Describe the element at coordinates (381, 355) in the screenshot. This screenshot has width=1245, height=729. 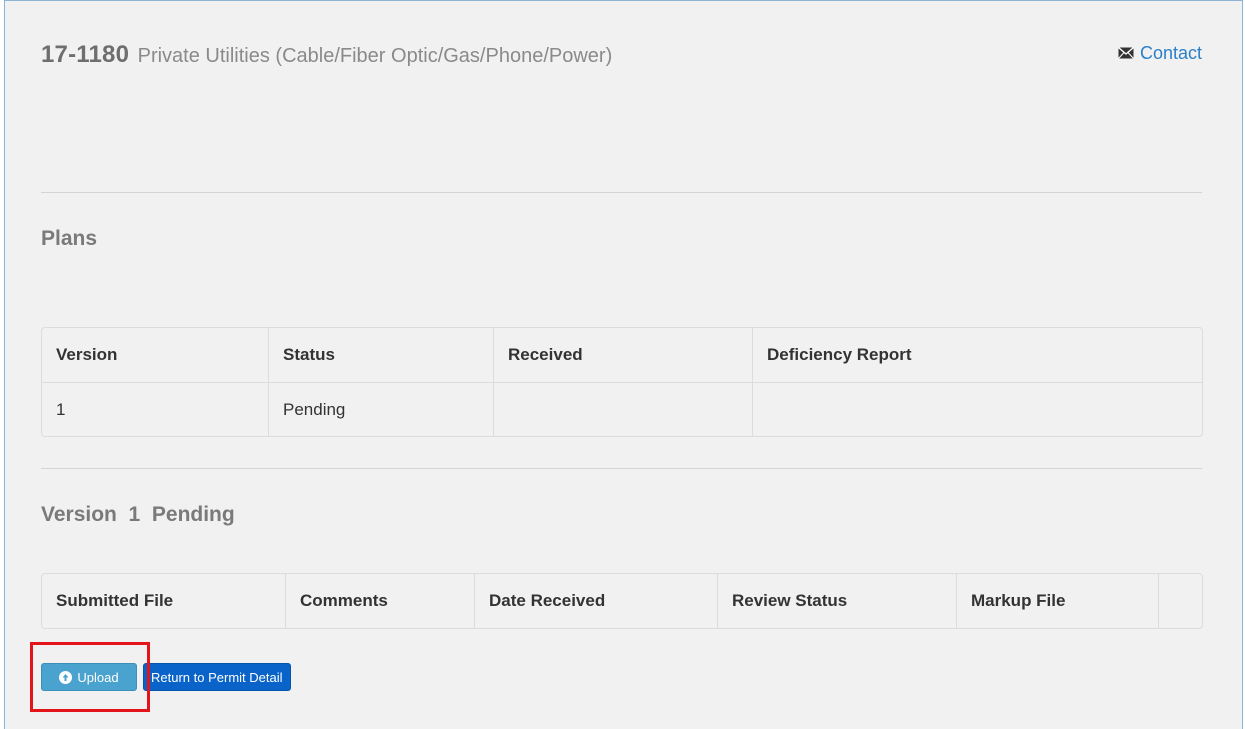
I see `column-header-status: Status` at that location.